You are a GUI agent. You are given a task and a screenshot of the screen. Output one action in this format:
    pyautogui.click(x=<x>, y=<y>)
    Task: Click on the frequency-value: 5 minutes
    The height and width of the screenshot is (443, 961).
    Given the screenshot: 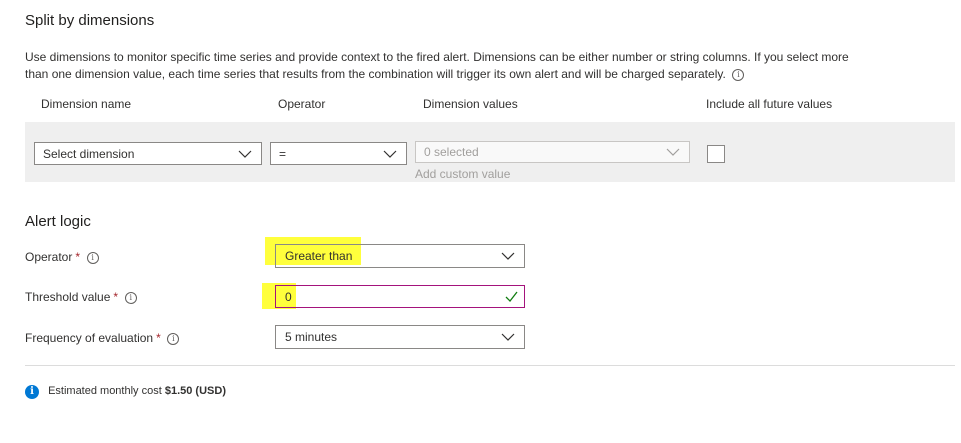 What is the action you would take?
    pyautogui.click(x=311, y=337)
    